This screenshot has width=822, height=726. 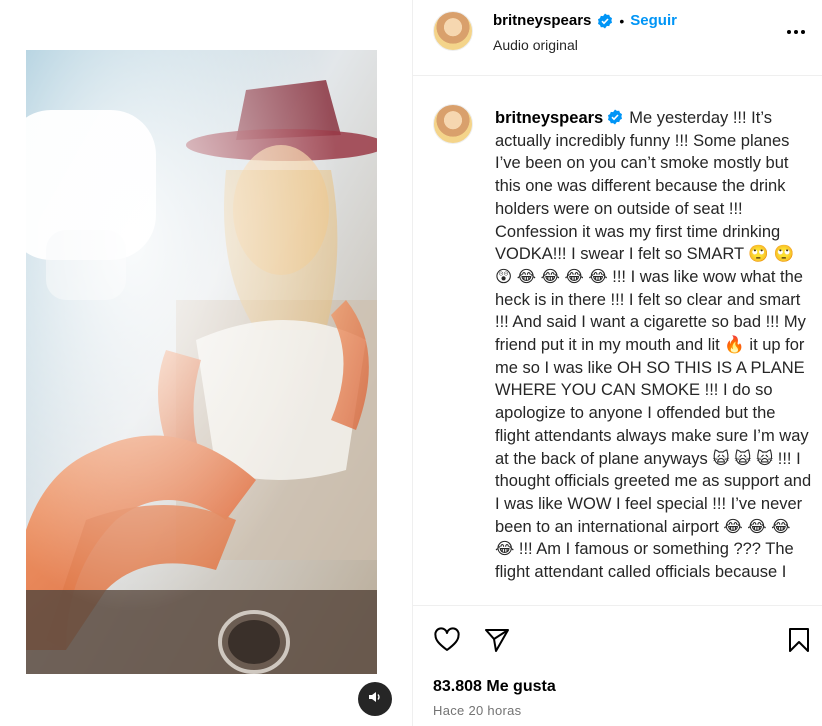 What do you see at coordinates (447, 640) in the screenshot?
I see `heart-icon` at bounding box center [447, 640].